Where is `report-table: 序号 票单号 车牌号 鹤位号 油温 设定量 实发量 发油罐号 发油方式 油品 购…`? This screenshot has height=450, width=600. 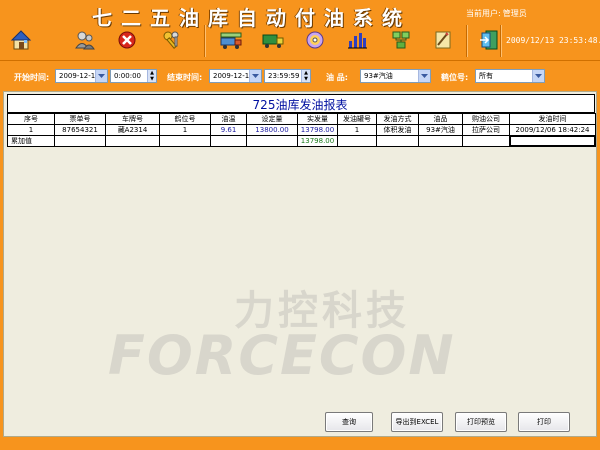 report-table: 序号 票单号 车牌号 鹤位号 油温 设定量 实发量 发油罐号 发油方式 油品 购… is located at coordinates (301, 130).